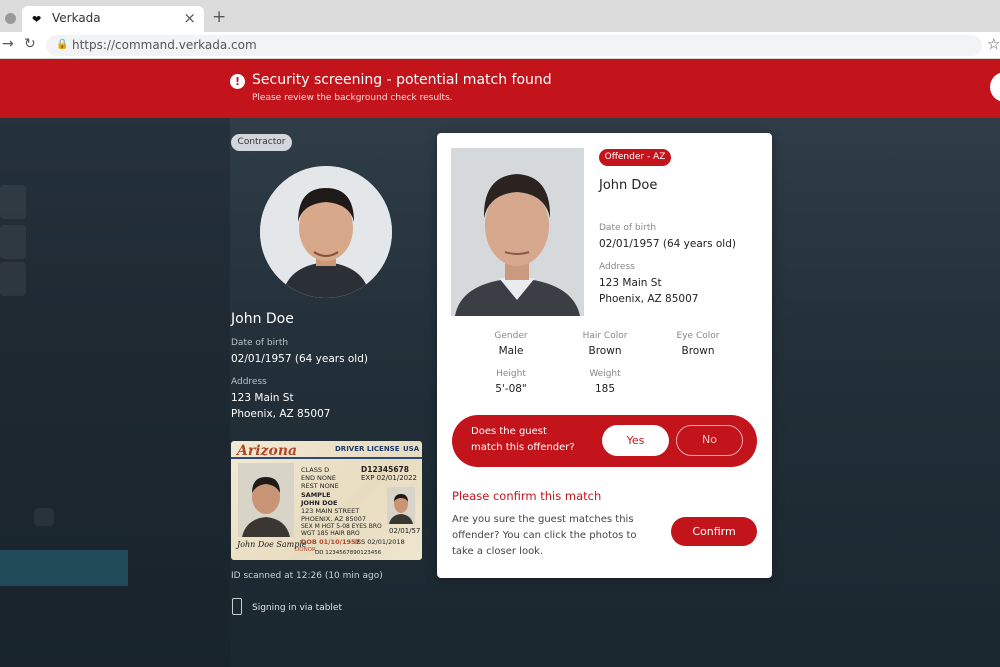  I want to click on reload-icon: ↻, so click(30, 44).